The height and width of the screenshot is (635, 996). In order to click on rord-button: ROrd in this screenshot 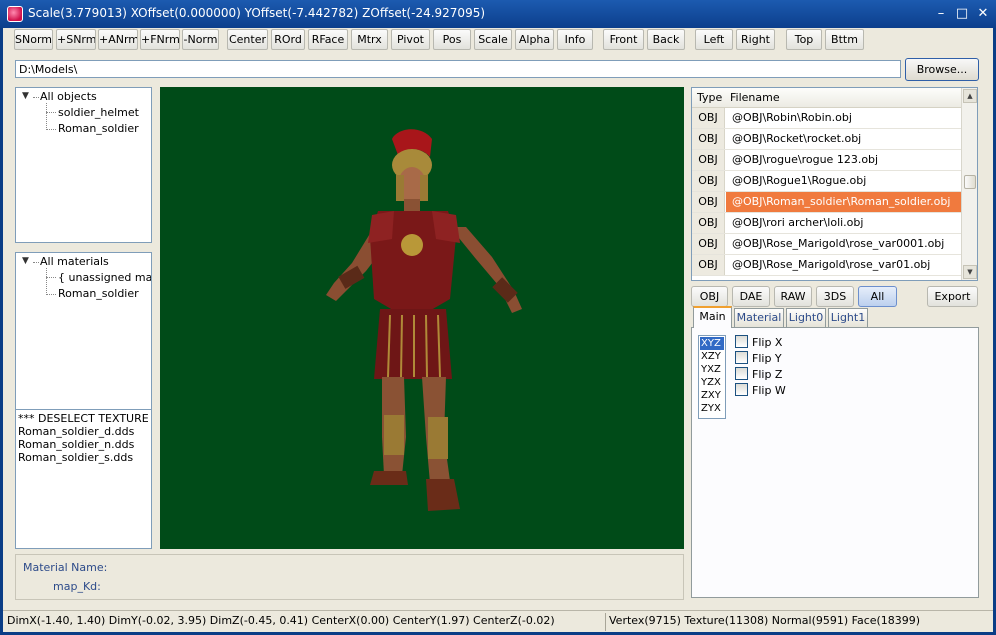, I will do `click(288, 39)`.